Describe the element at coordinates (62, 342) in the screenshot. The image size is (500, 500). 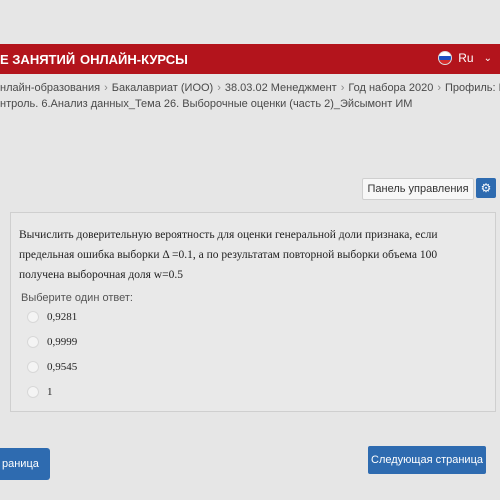
I see `answer-option-label: 0,9999` at that location.